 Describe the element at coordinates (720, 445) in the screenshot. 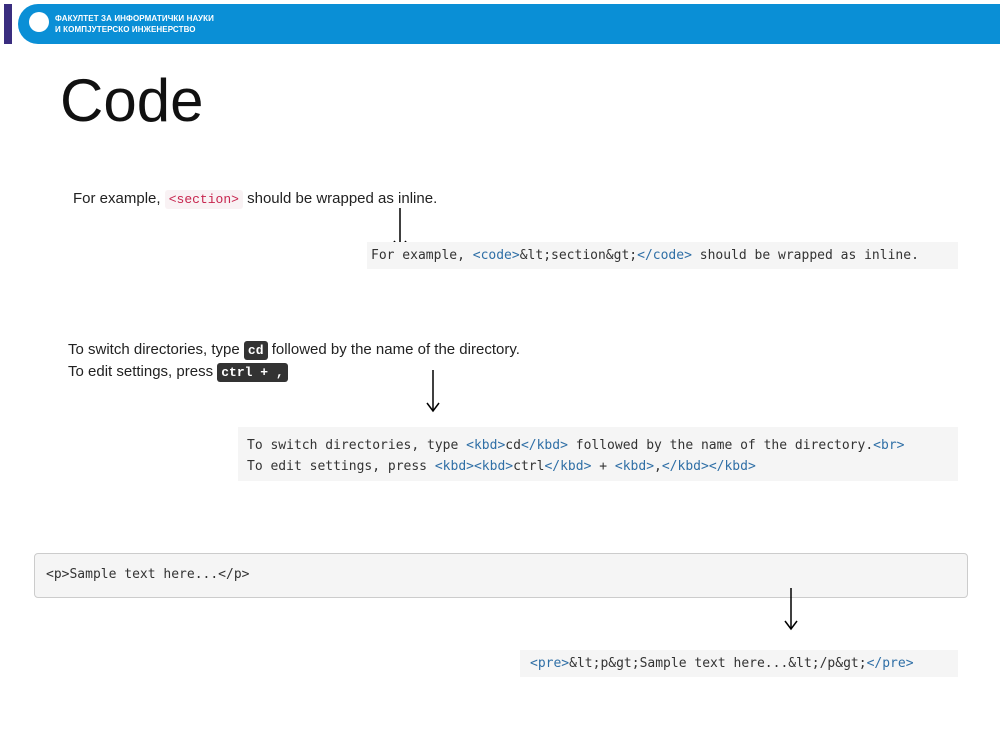

I see `example2-src-l1e: followed by the name of the directory.` at that location.